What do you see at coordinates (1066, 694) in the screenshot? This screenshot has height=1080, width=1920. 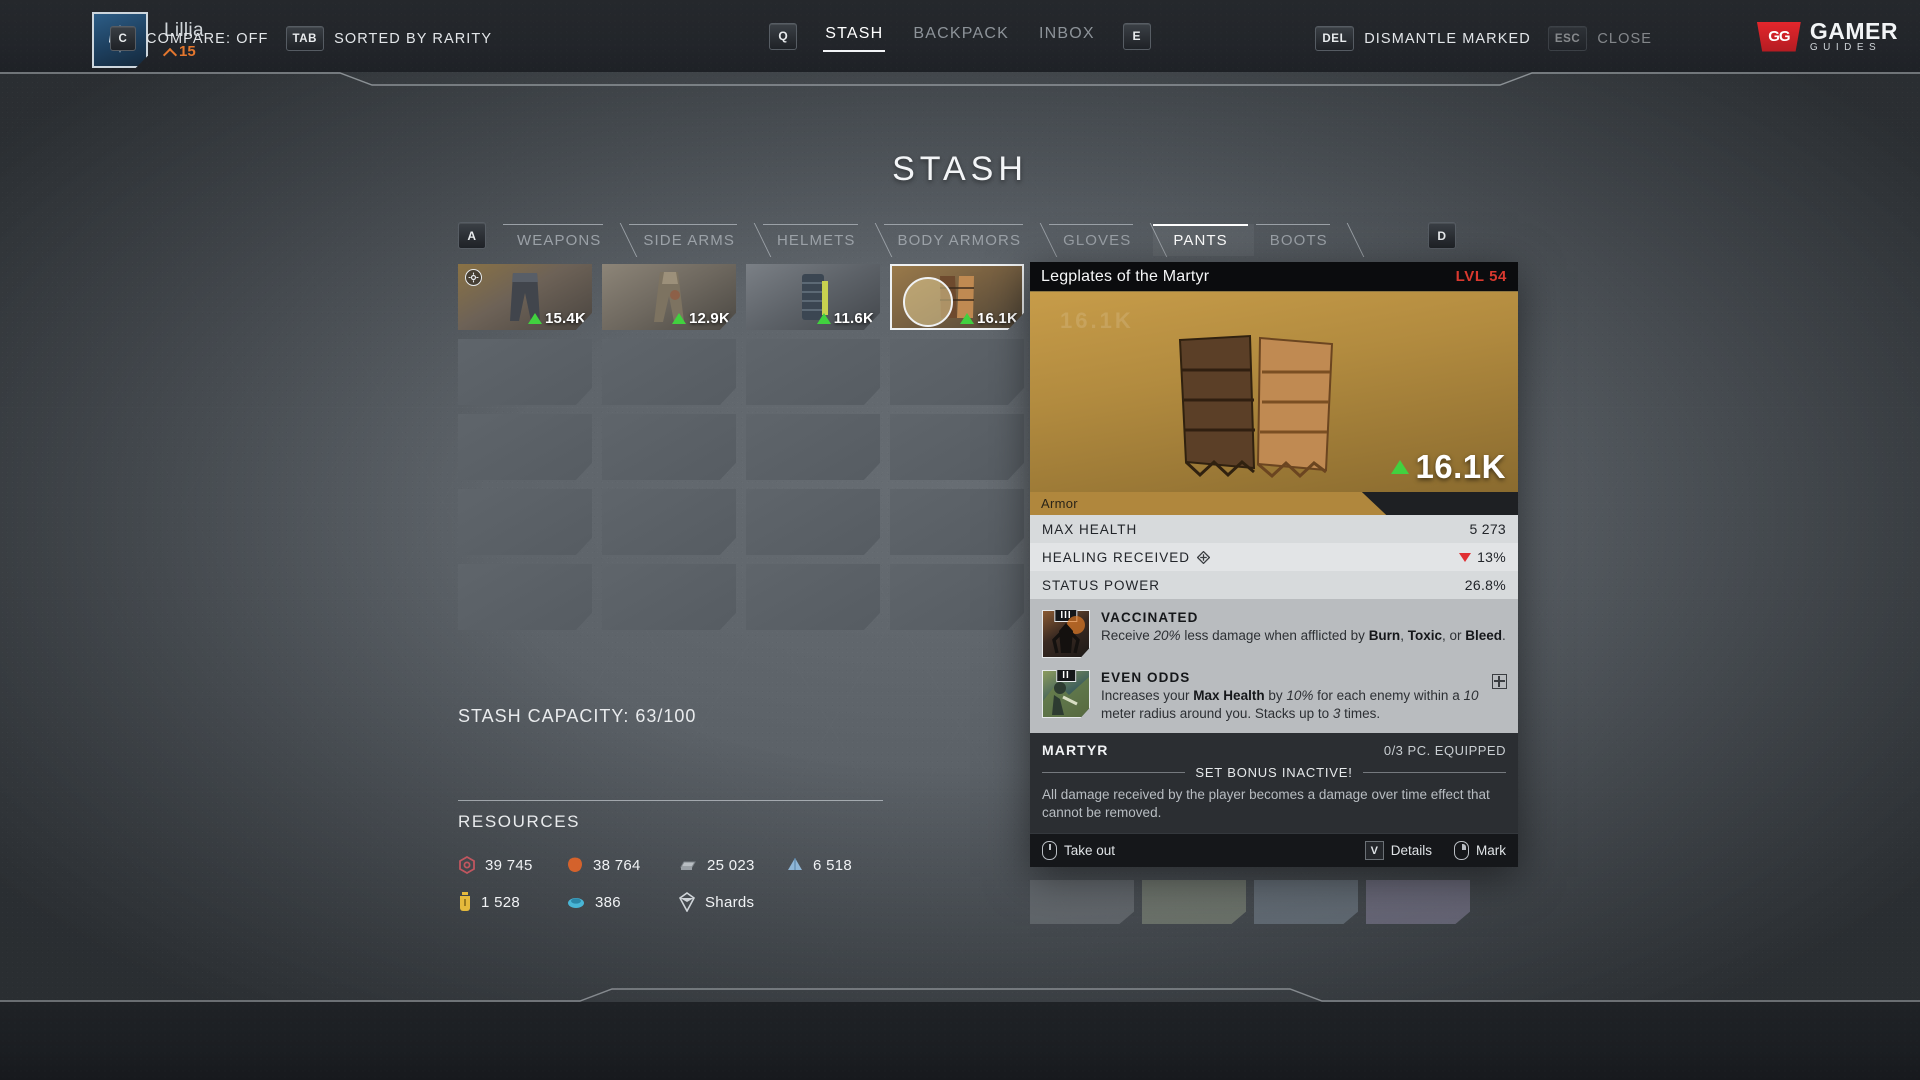 I see `perk-even-odds-icon: II` at bounding box center [1066, 694].